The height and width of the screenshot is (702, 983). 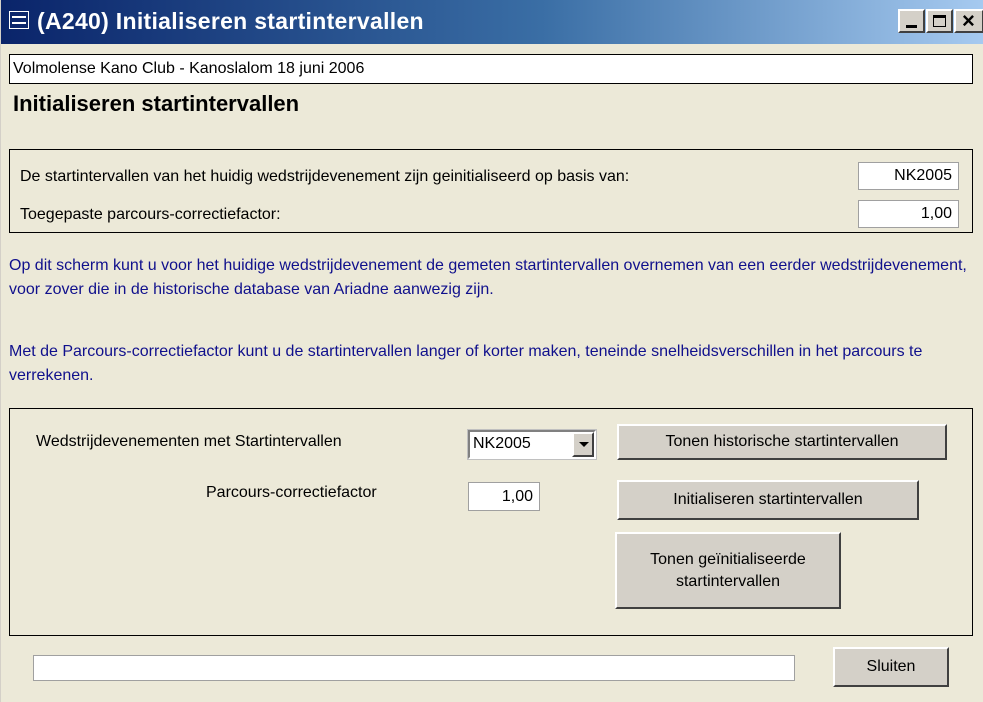 I want to click on events-dropdown: NK2005, so click(x=532, y=444).